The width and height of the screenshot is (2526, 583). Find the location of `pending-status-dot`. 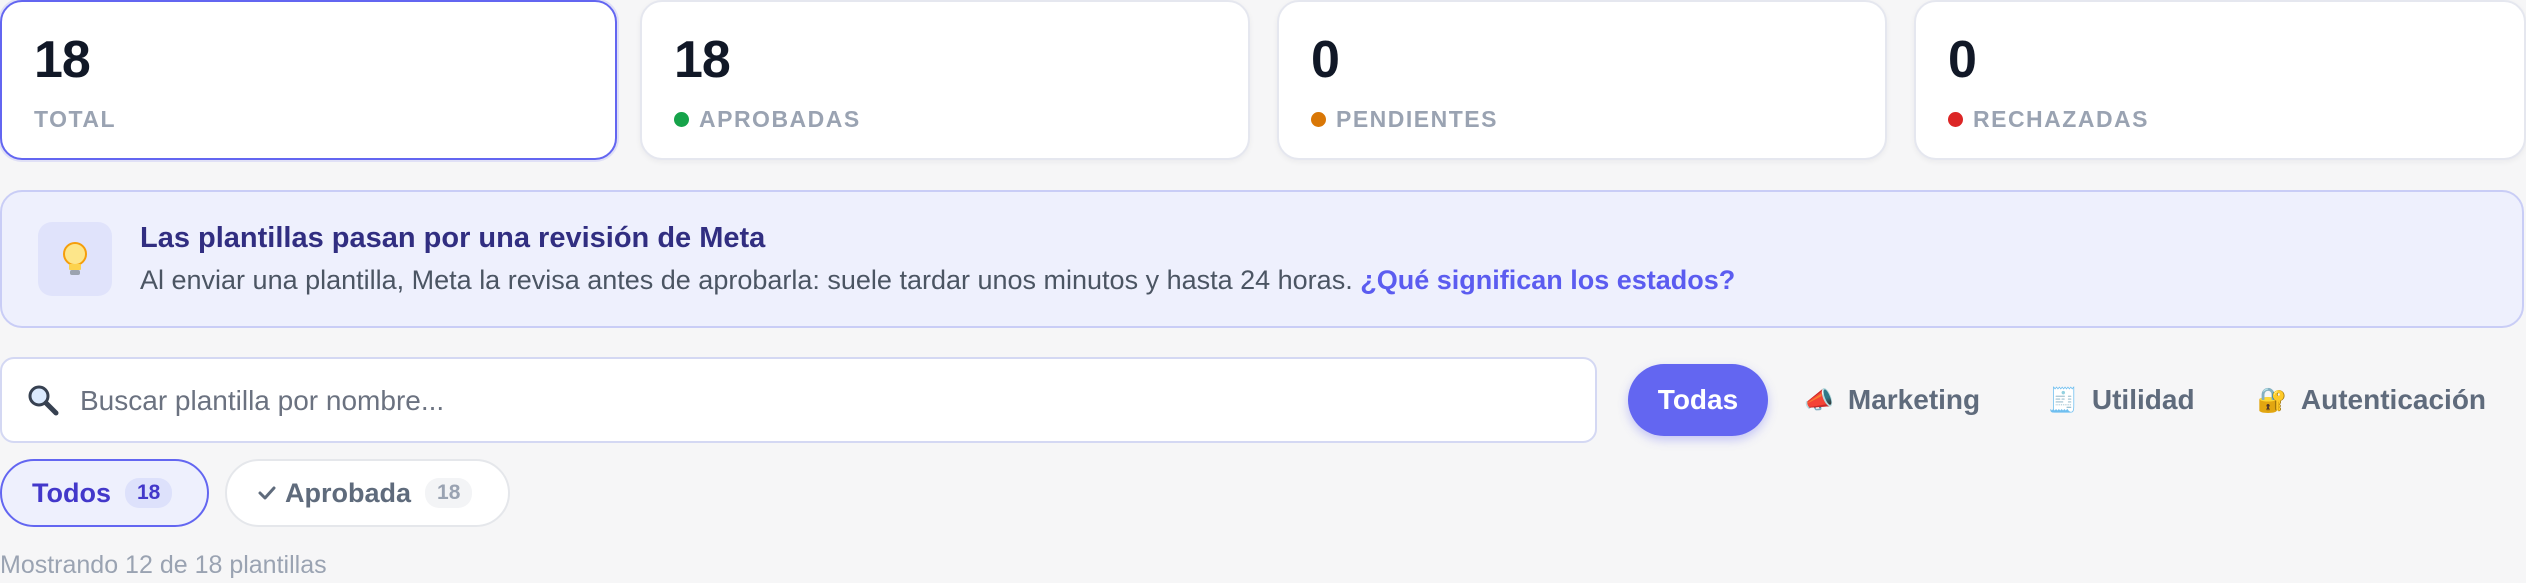

pending-status-dot is located at coordinates (1318, 119).